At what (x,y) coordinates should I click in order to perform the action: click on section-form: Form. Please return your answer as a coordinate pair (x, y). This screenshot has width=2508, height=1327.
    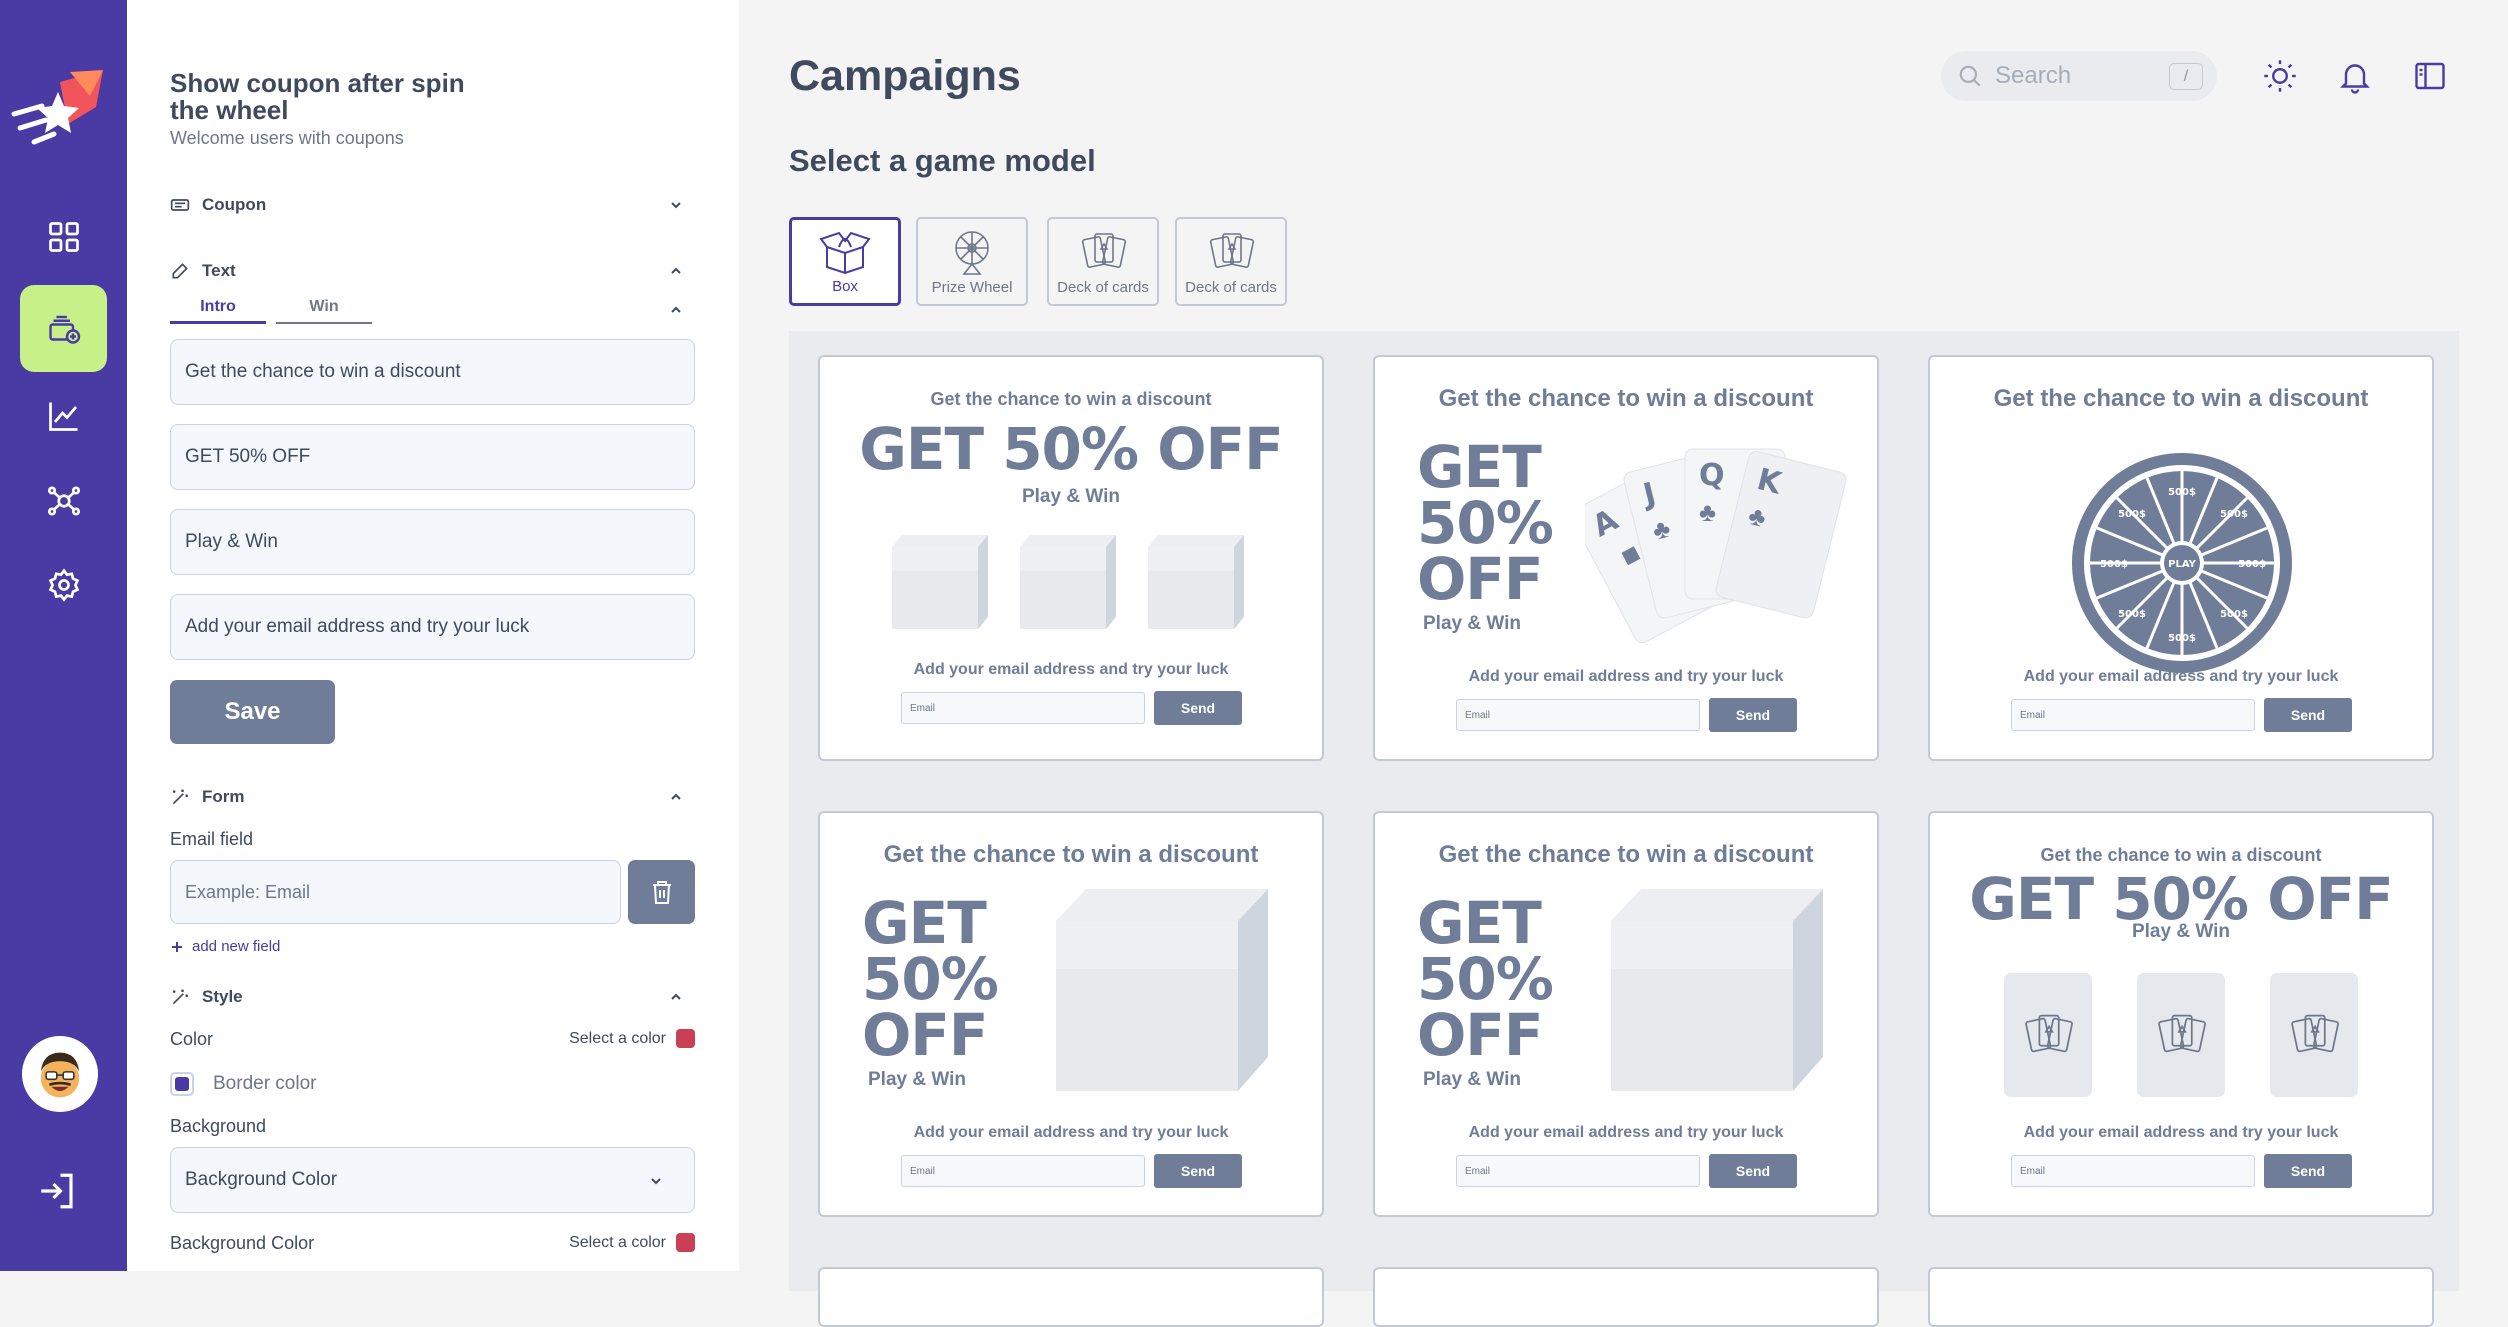
    Looking at the image, I should click on (430, 797).